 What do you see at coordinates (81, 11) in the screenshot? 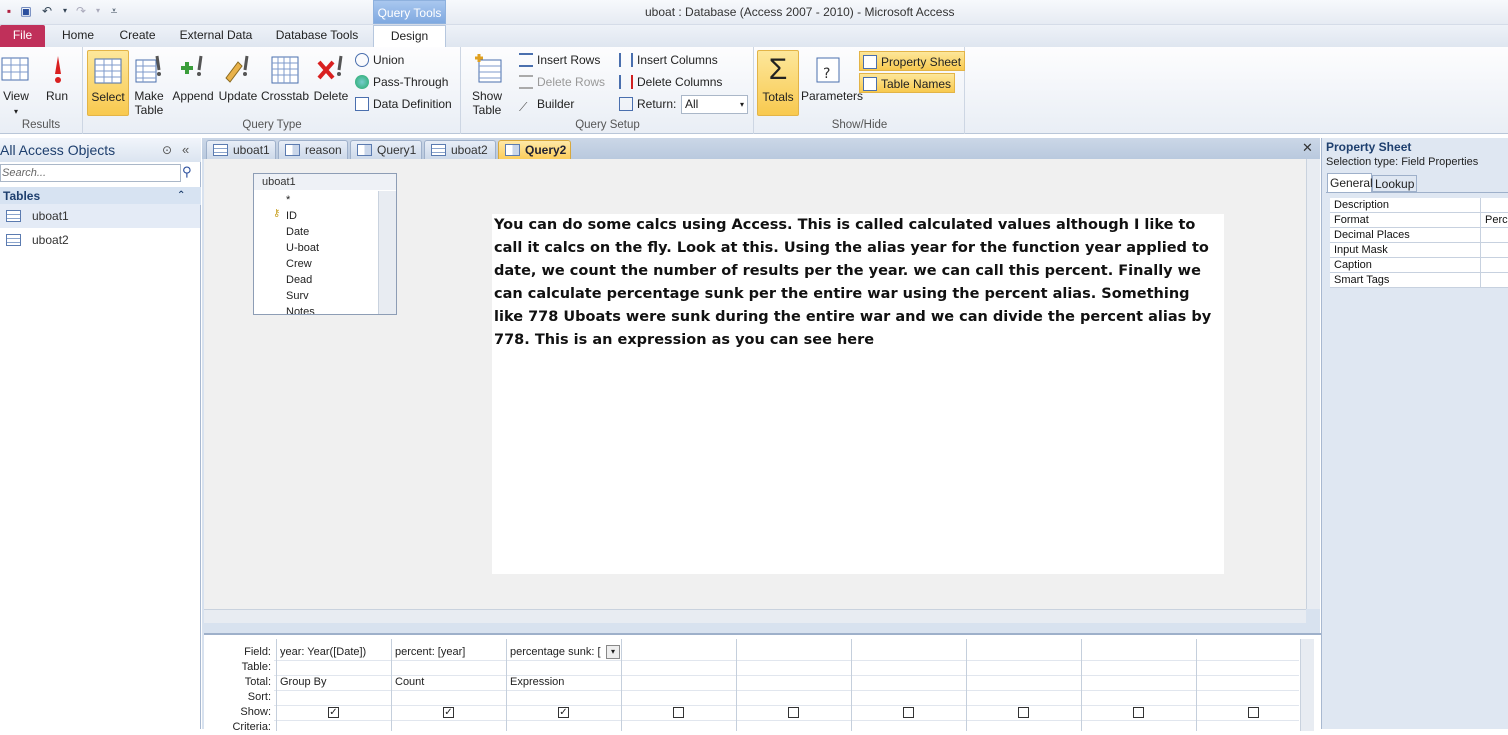
I see `redo-icon: ↷` at bounding box center [81, 11].